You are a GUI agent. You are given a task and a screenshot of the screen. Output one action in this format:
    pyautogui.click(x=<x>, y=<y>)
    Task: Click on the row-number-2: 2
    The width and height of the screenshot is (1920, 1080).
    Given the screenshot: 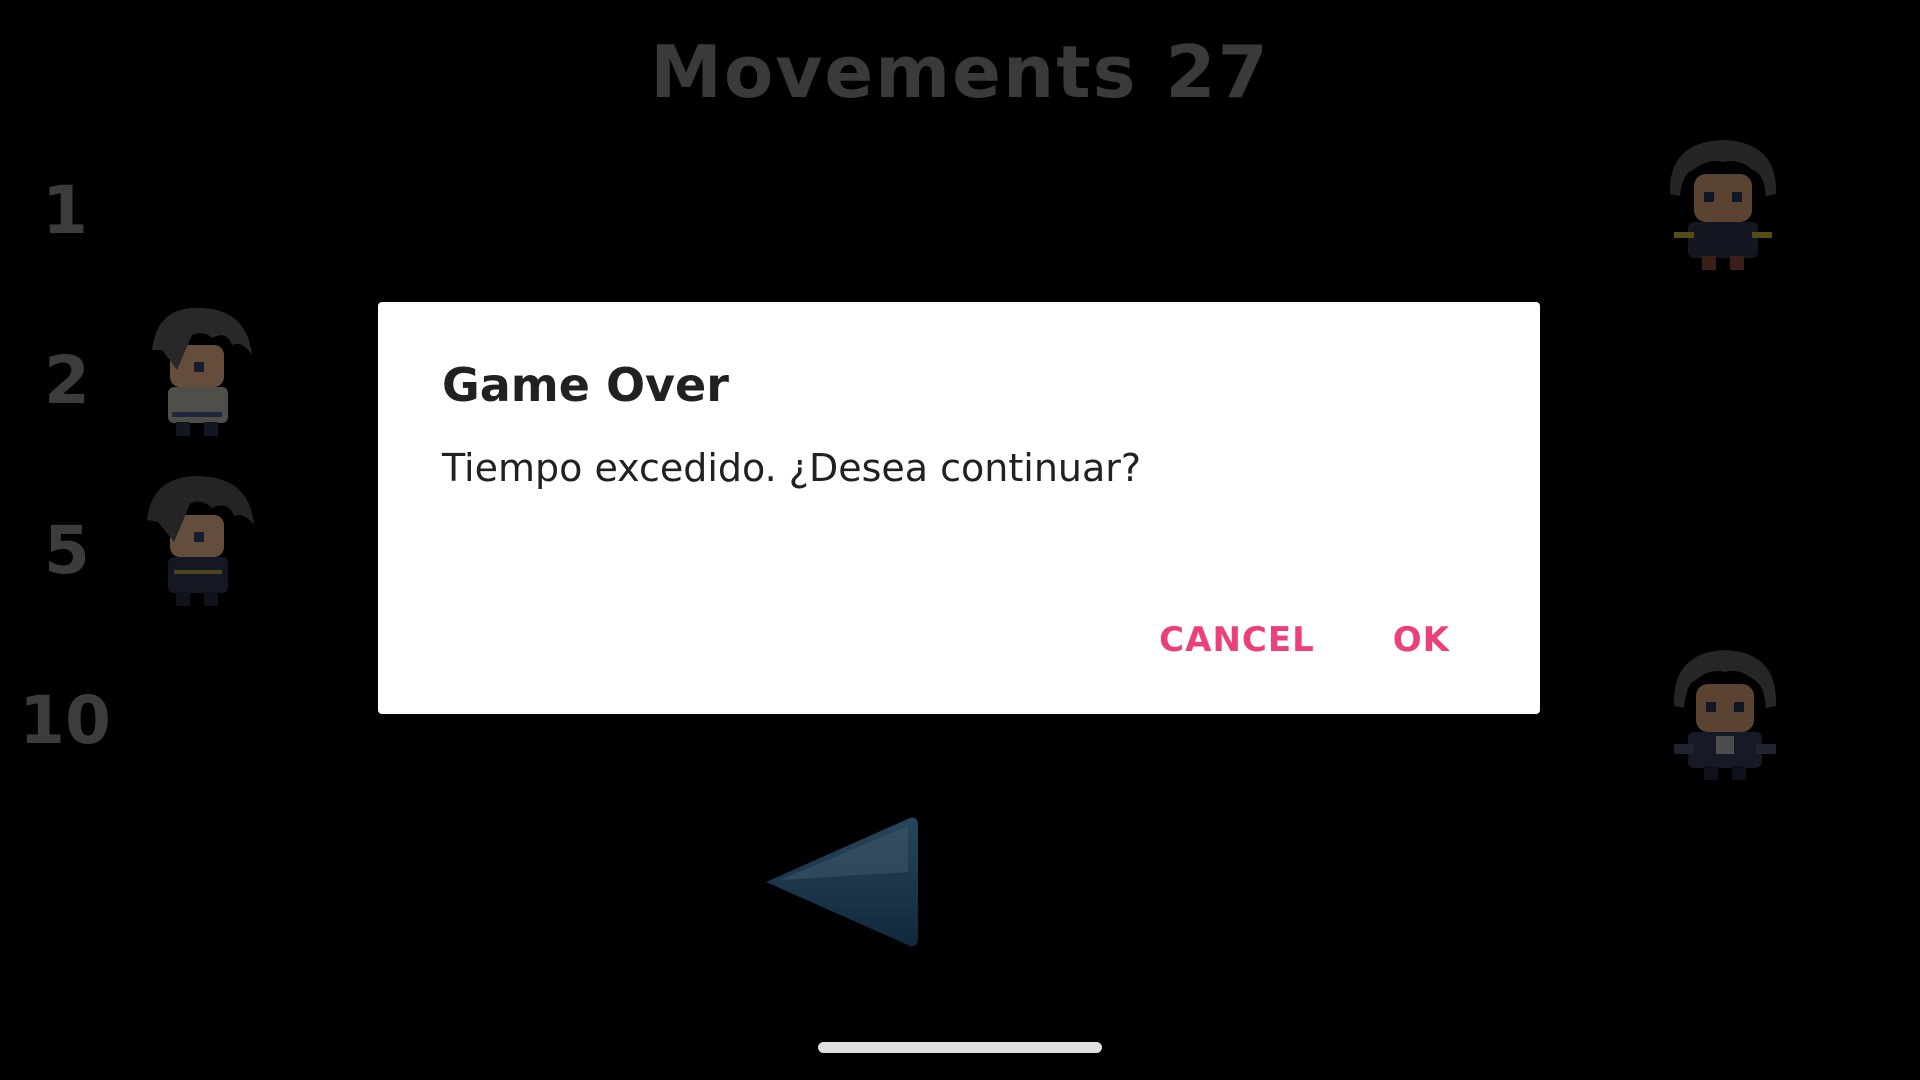 What is the action you would take?
    pyautogui.click(x=67, y=380)
    